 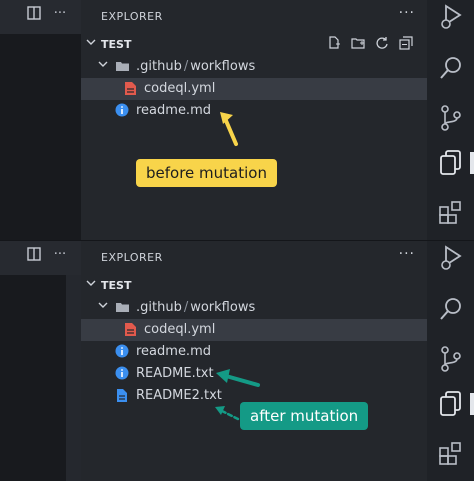 I want to click on new-folder-icon, so click(x=358, y=45).